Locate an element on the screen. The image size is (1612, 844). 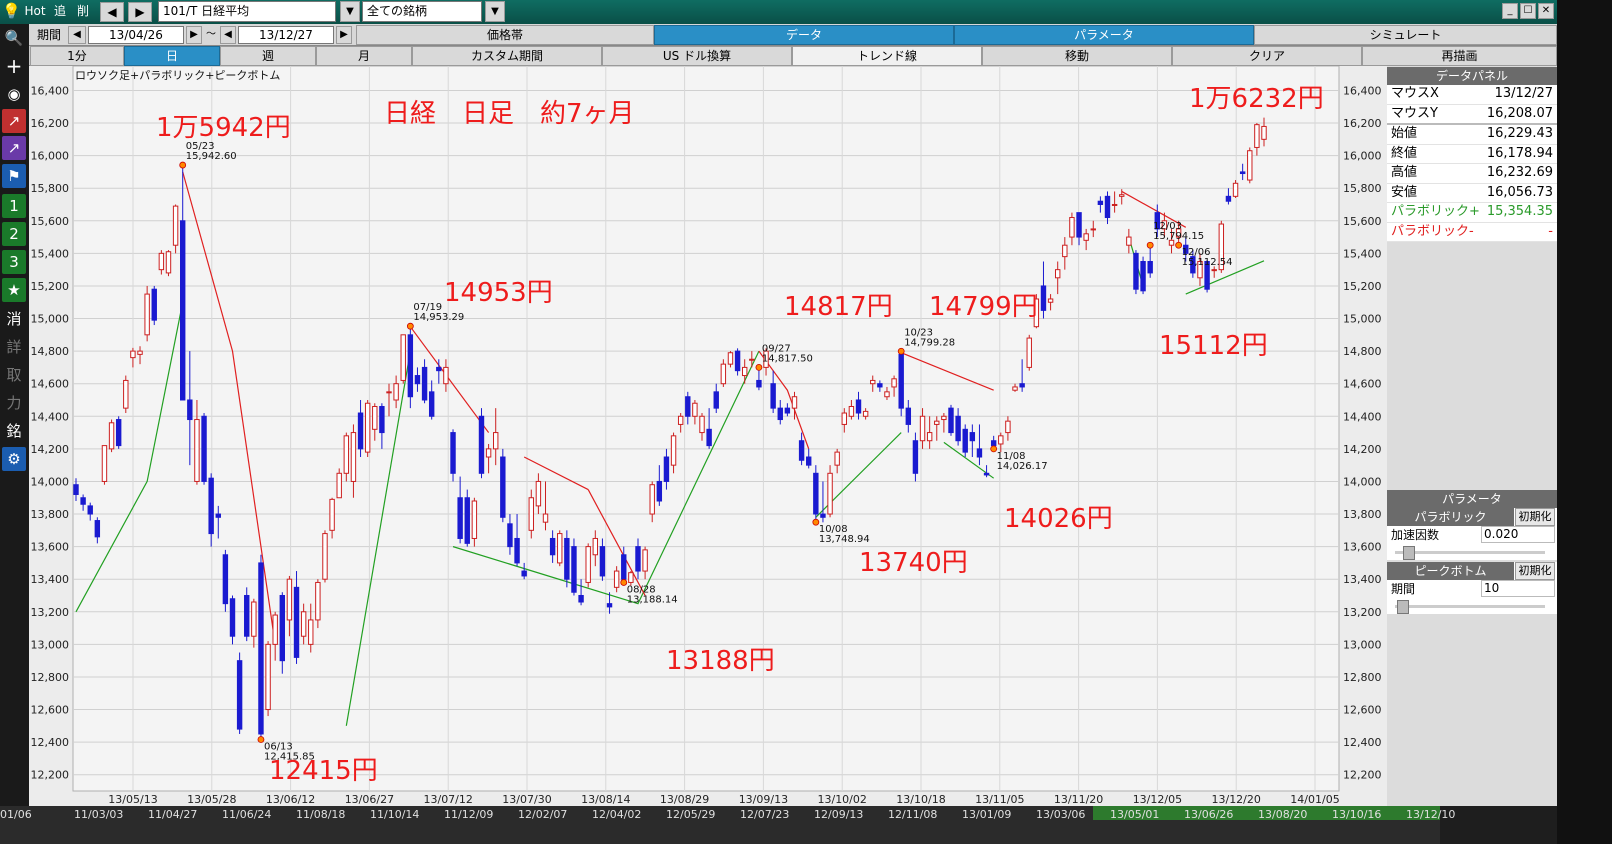
data-row-label: パラボリック+ is located at coordinates (1435, 211).